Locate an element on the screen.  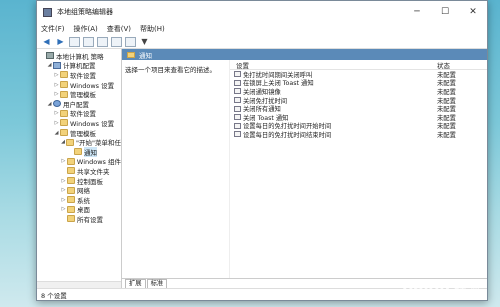
minimize-button: ─ is located at coordinates (417, 12).